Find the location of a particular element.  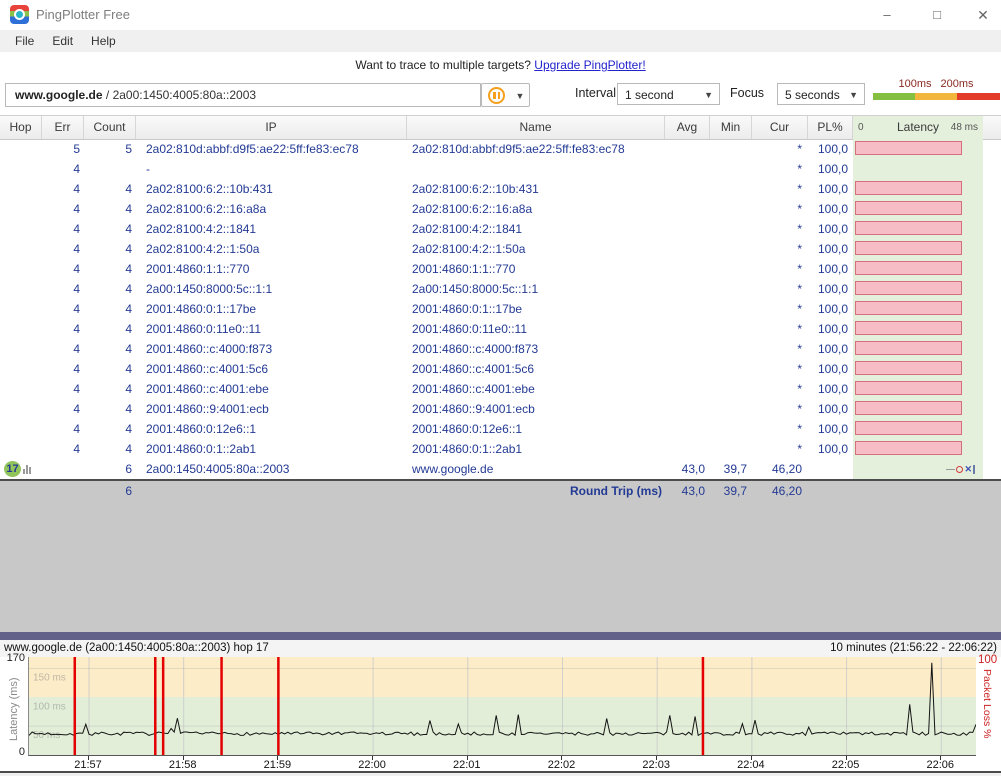

rt-count: 6 is located at coordinates (128, 491).